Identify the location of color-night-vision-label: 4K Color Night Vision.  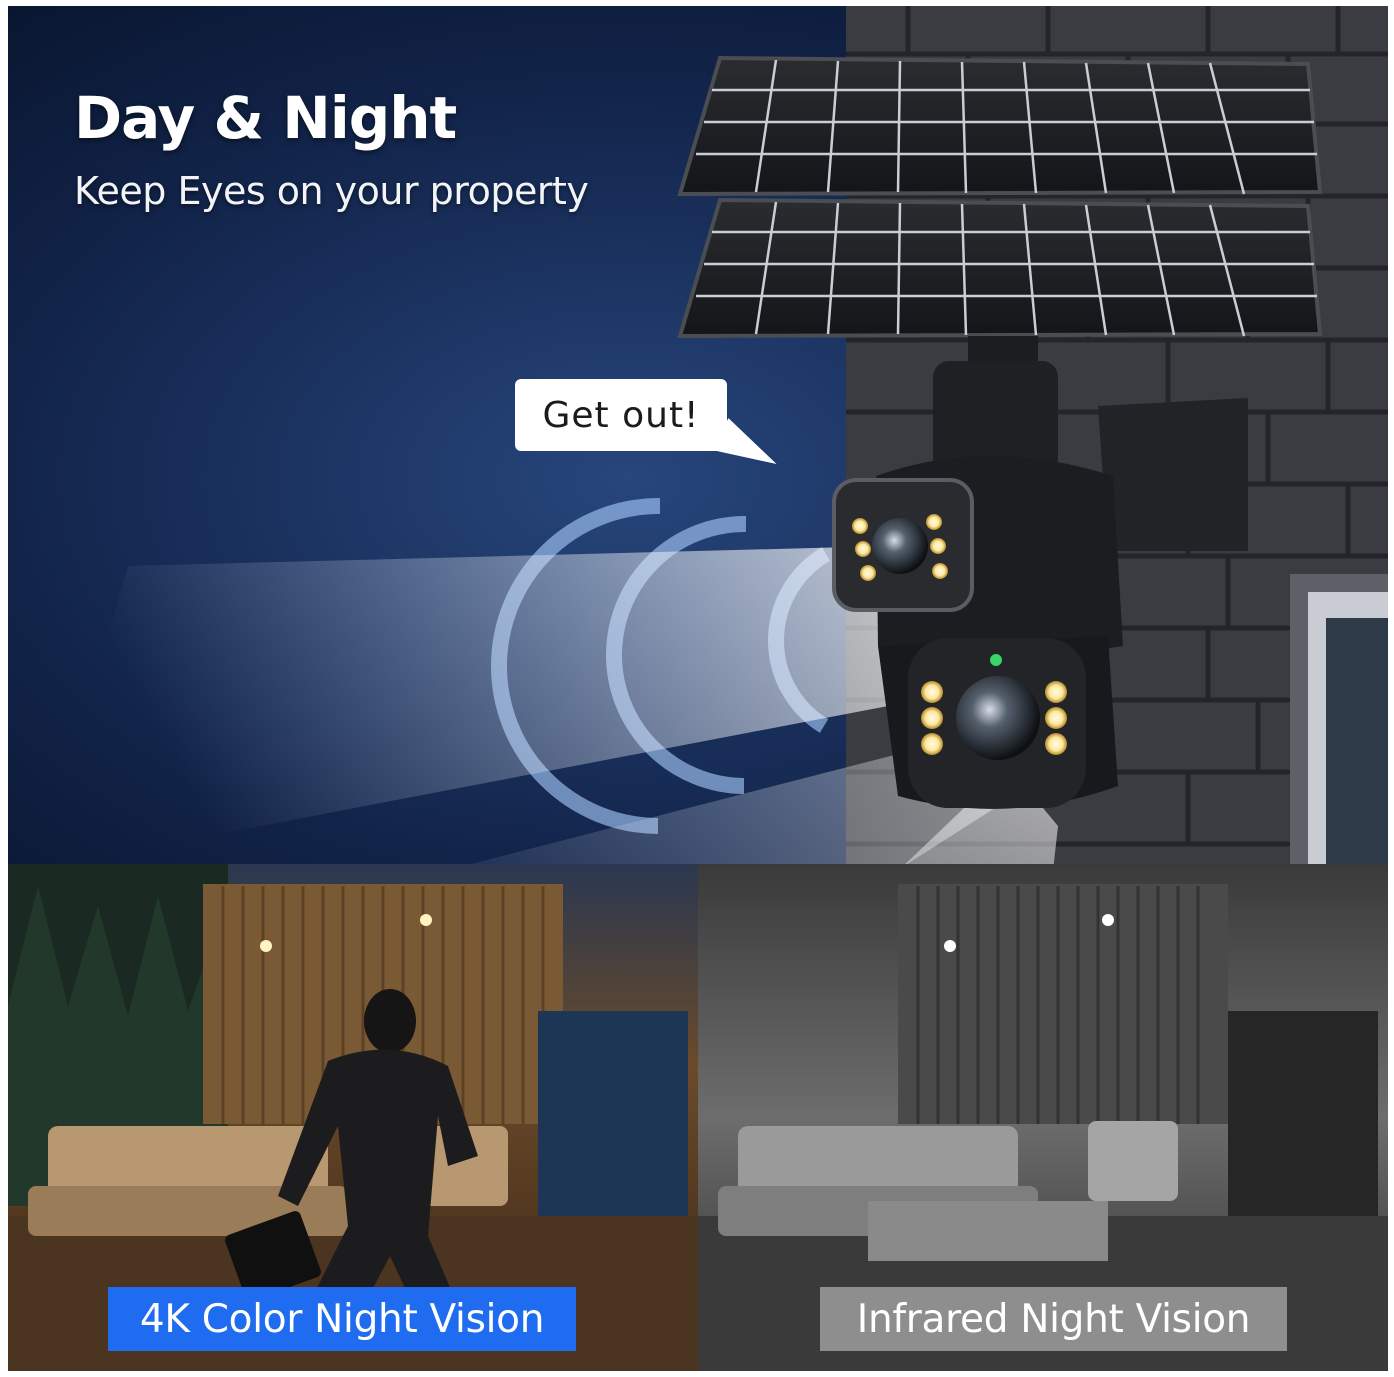
(342, 1319).